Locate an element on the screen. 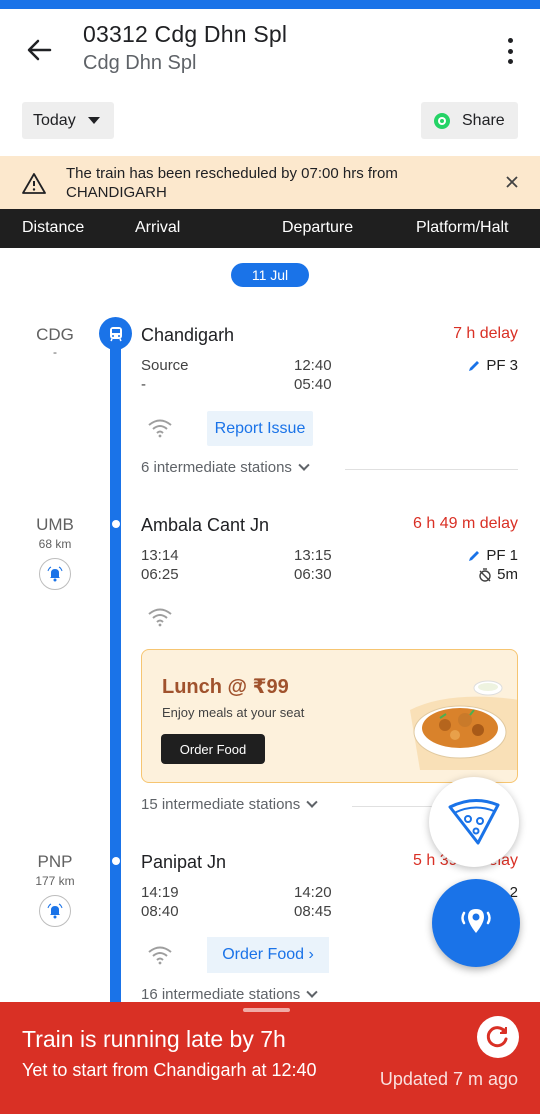  station-code: UMB is located at coordinates (55, 524).